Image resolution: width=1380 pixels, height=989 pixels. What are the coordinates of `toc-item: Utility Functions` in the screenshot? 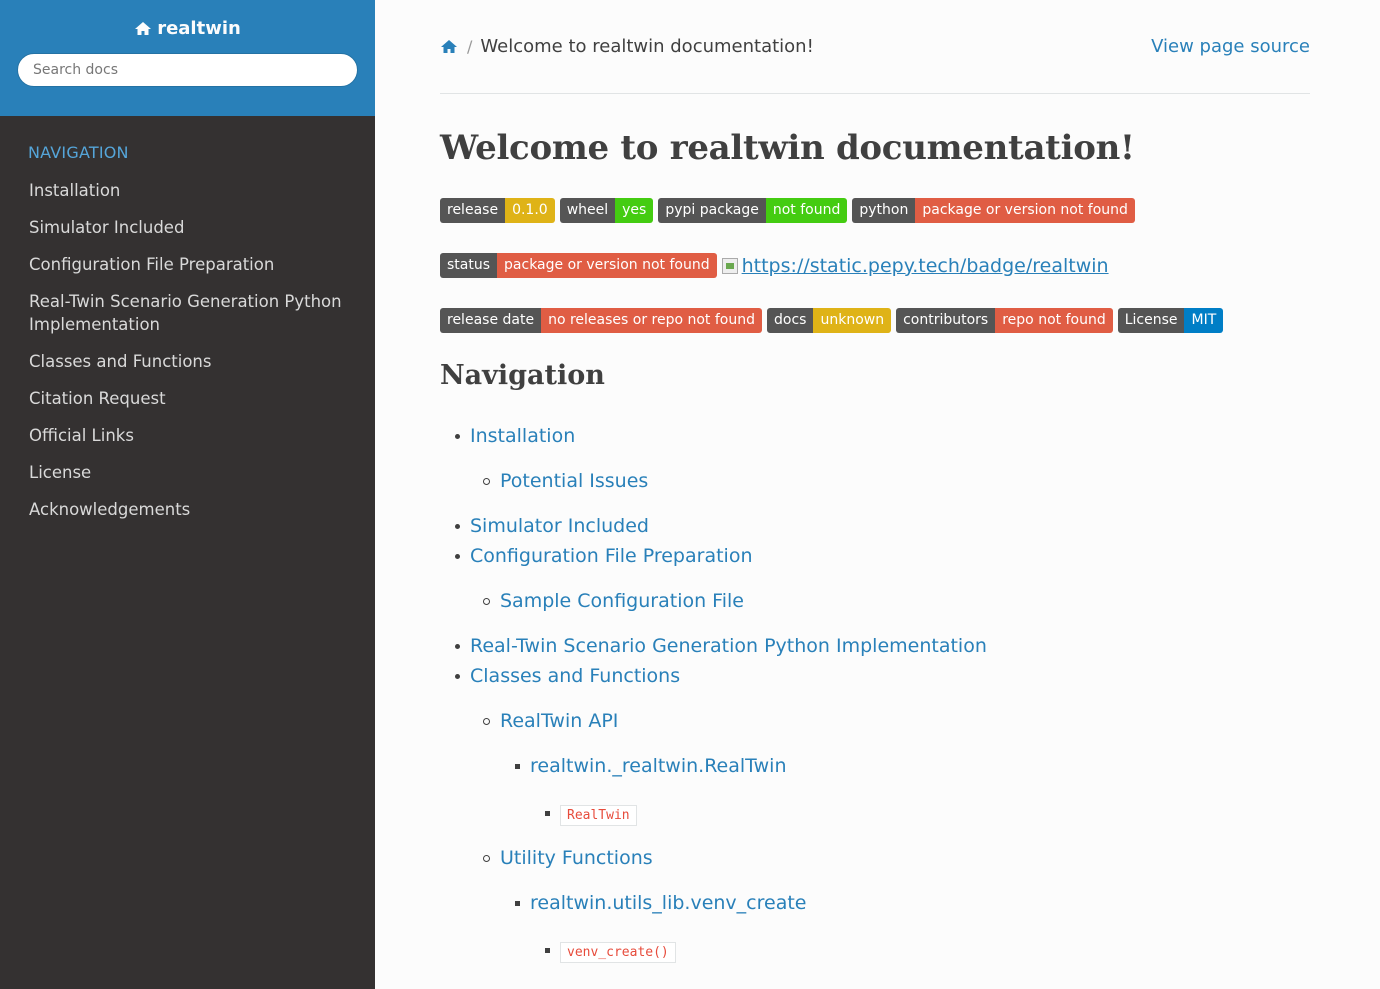 It's located at (896, 858).